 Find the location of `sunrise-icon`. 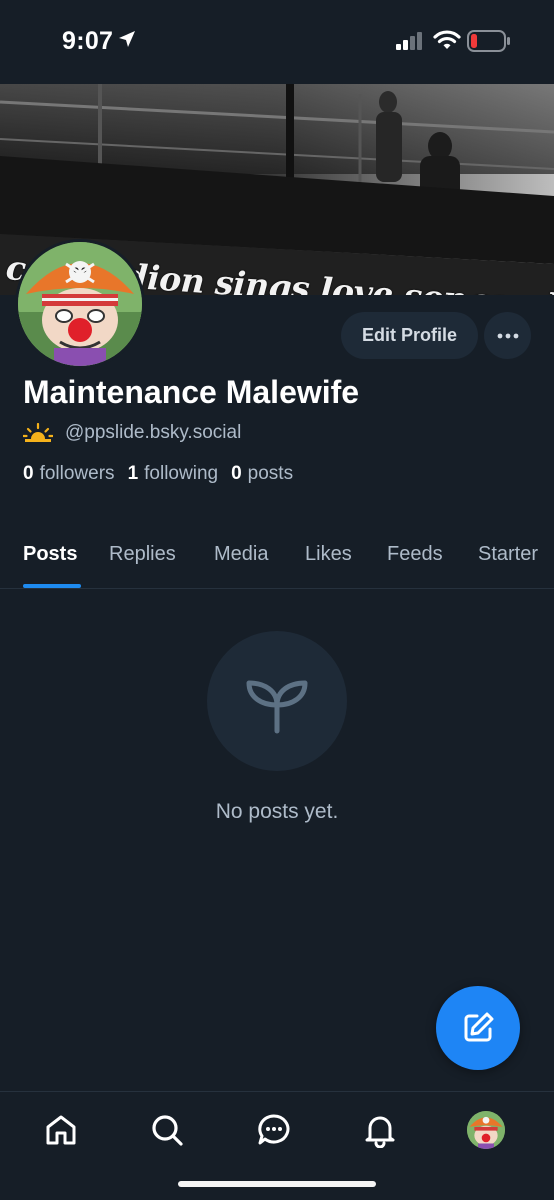

sunrise-icon is located at coordinates (38, 432).